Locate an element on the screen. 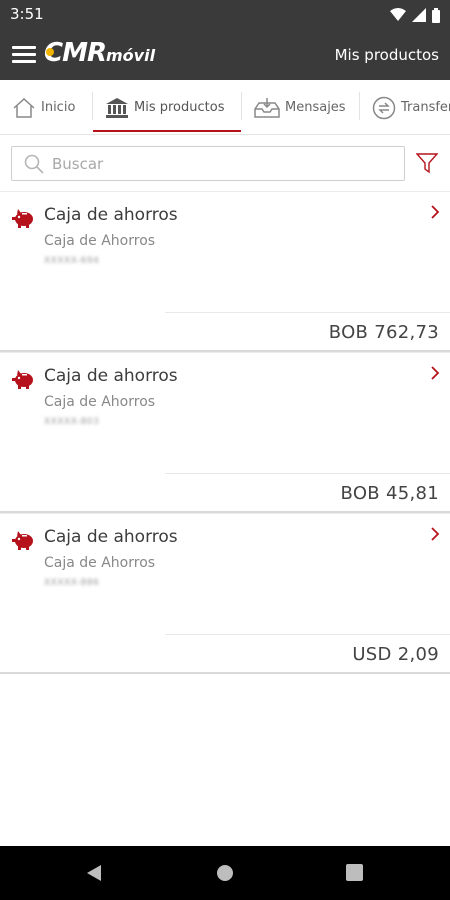  tab-label: Mis productos is located at coordinates (179, 107).